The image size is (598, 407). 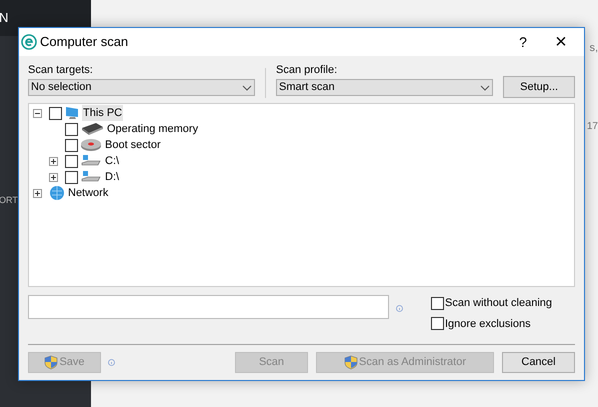 What do you see at coordinates (523, 42) in the screenshot?
I see `help-button: ?` at bounding box center [523, 42].